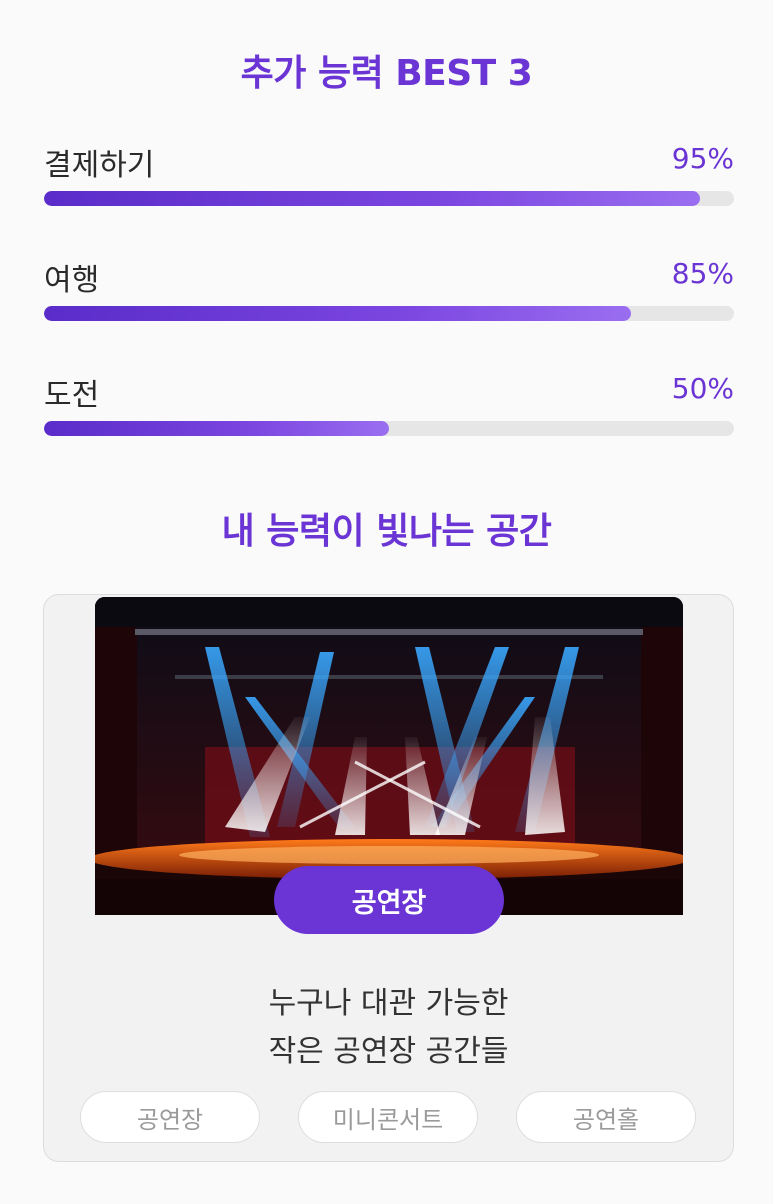 The image size is (773, 1204). What do you see at coordinates (389, 405) in the screenshot?
I see `skill-item: 도전 50%` at bounding box center [389, 405].